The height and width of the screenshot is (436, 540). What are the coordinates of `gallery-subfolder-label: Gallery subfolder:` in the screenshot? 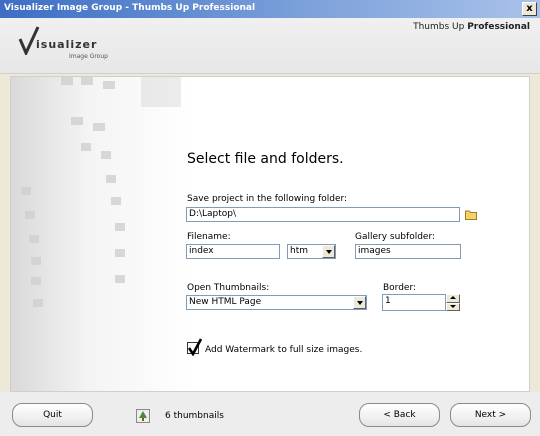 It's located at (395, 237).